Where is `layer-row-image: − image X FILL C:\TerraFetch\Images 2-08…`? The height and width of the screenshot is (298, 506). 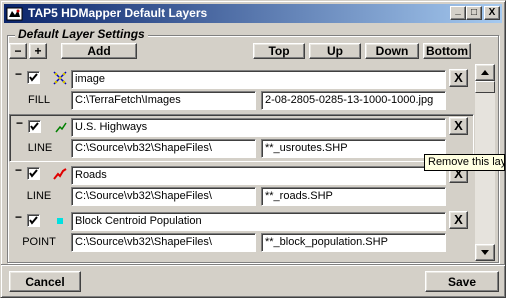
layer-row-image: − image X FILL C:\TerraFetch\Images 2-08… is located at coordinates (241, 90).